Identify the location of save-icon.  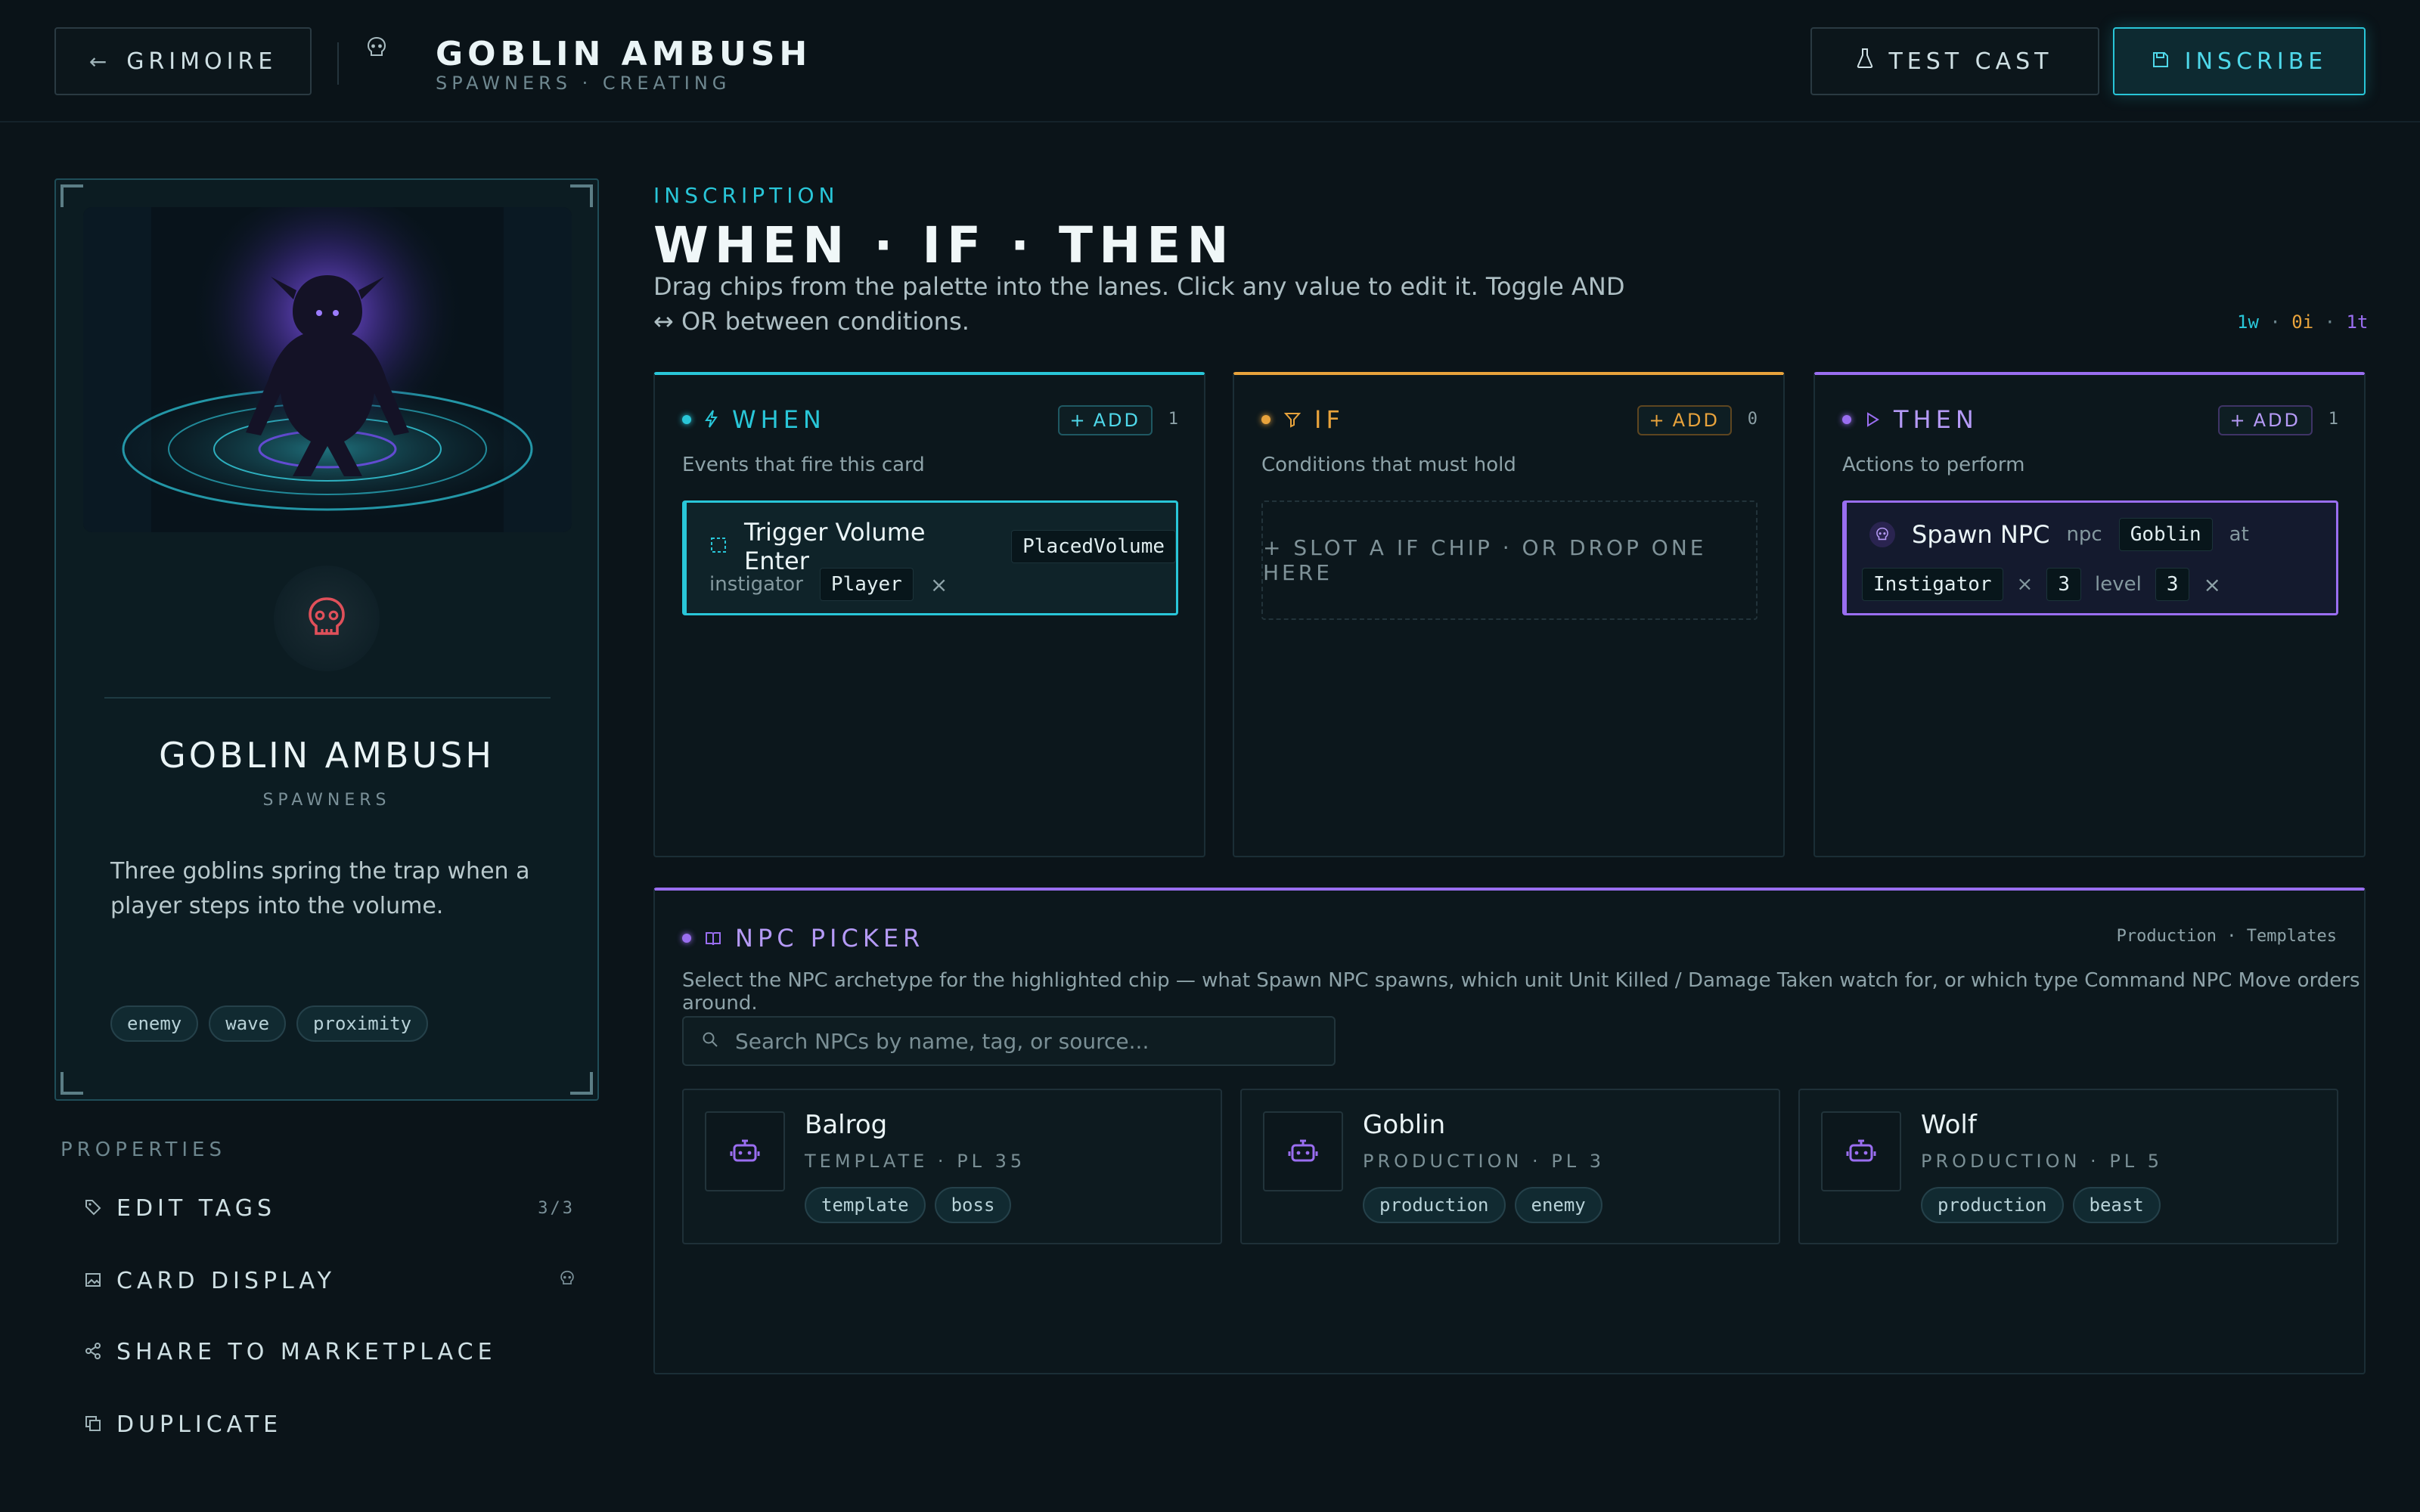
(2161, 62).